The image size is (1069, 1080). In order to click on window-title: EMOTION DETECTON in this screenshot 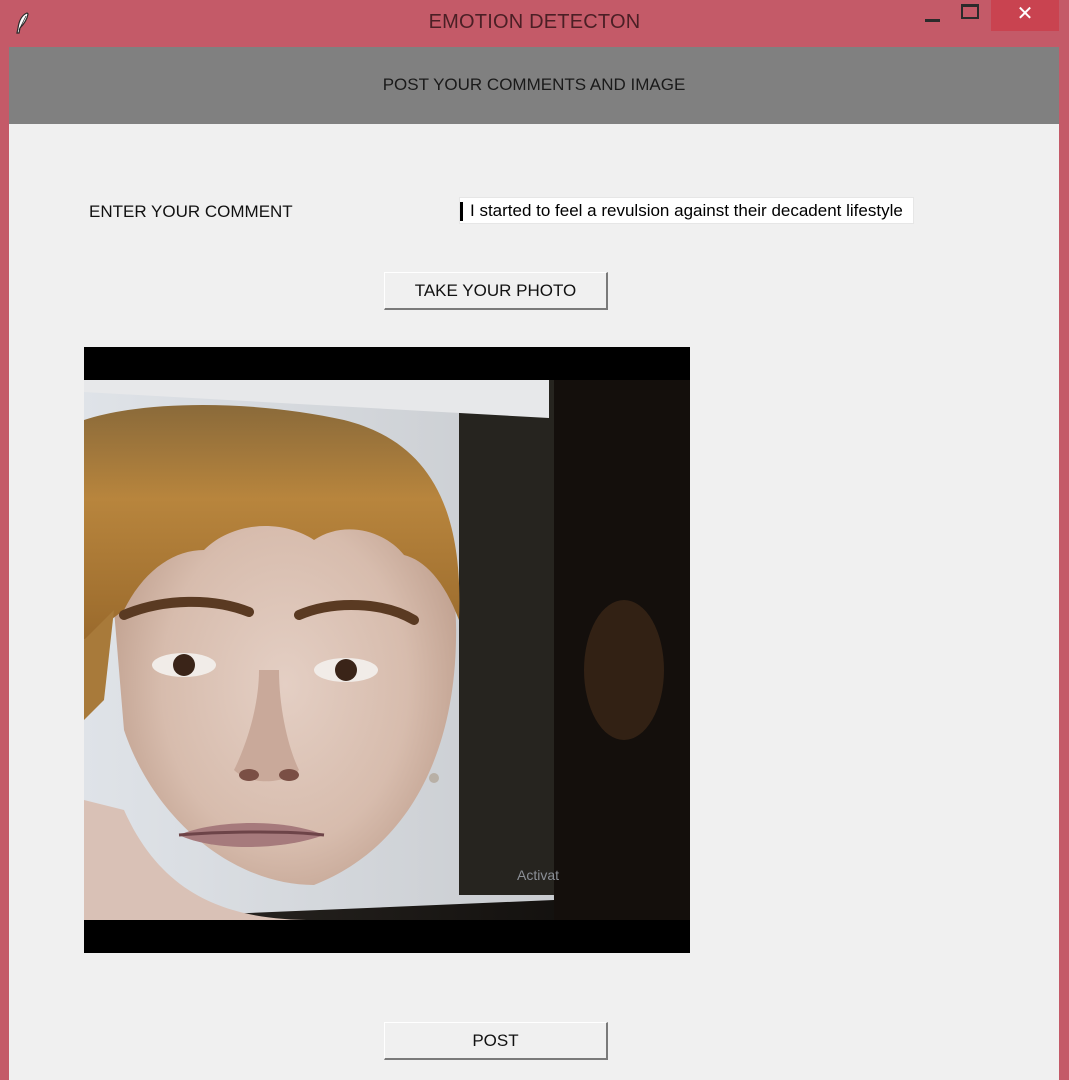, I will do `click(534, 22)`.